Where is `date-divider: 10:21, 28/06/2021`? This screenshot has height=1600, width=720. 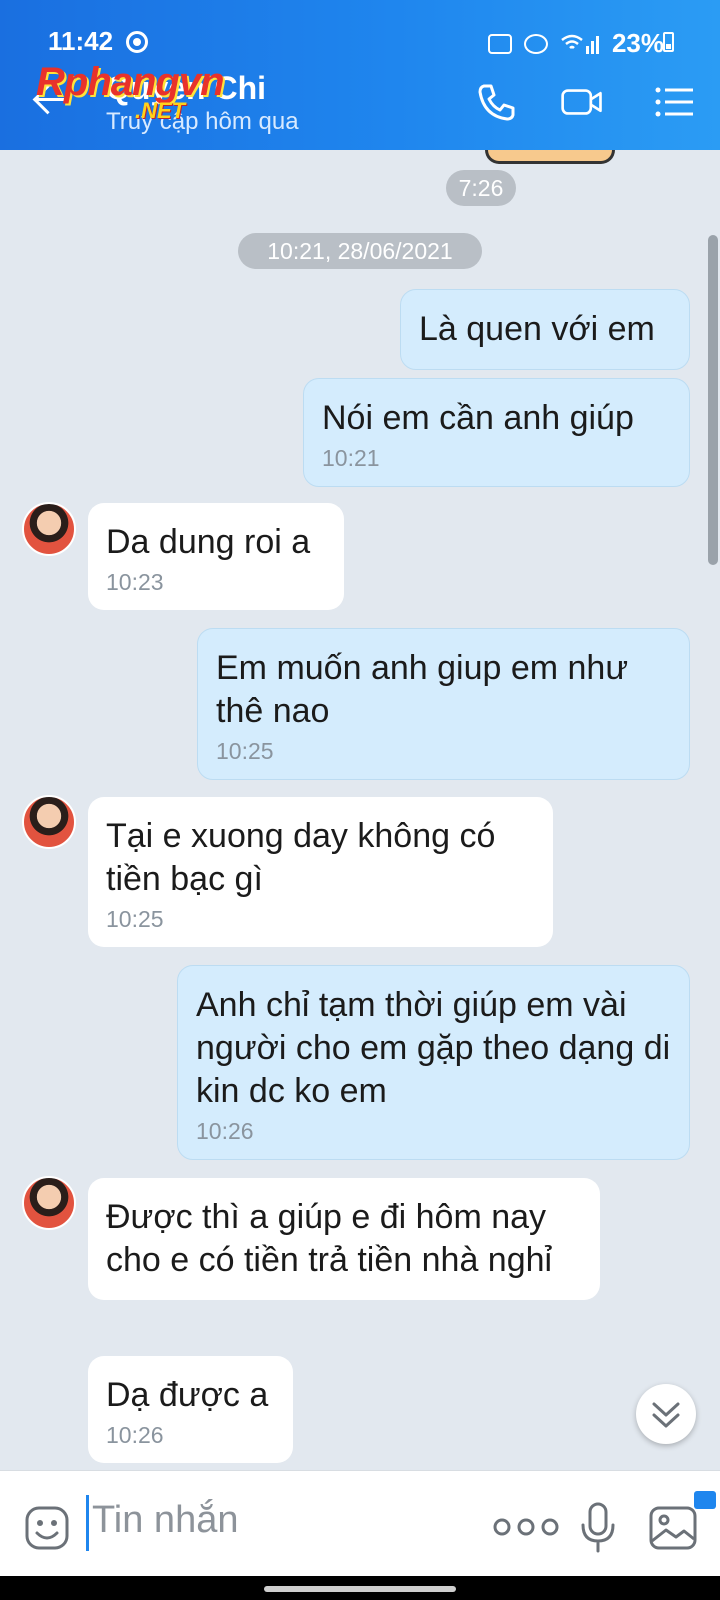 date-divider: 10:21, 28/06/2021 is located at coordinates (360, 251).